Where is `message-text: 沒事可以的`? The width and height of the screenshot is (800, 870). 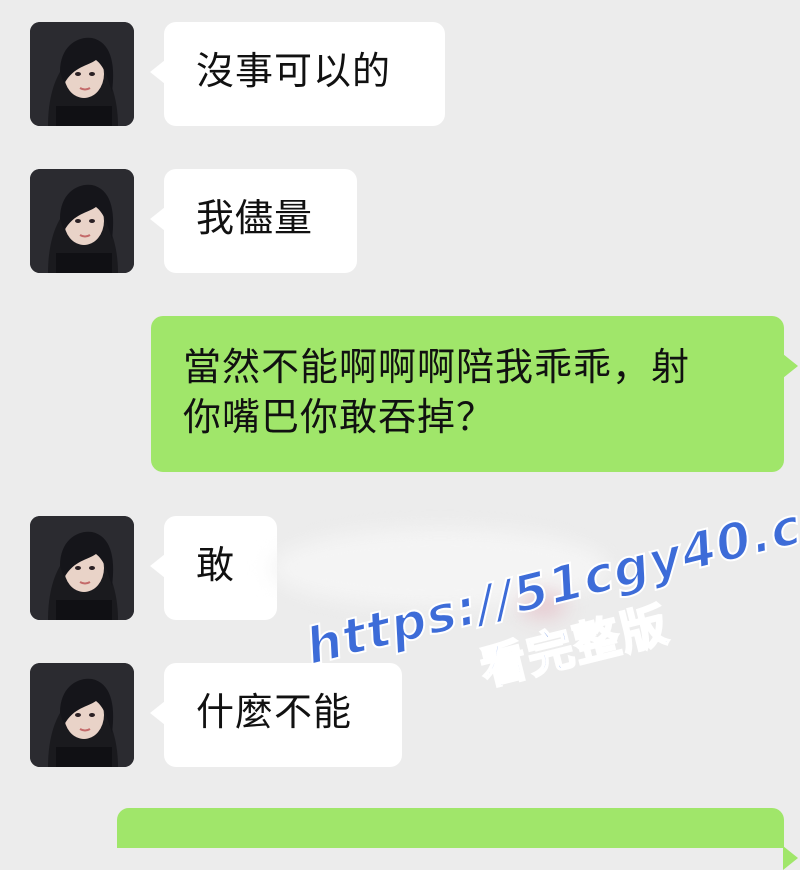
message-text: 沒事可以的 is located at coordinates (294, 71).